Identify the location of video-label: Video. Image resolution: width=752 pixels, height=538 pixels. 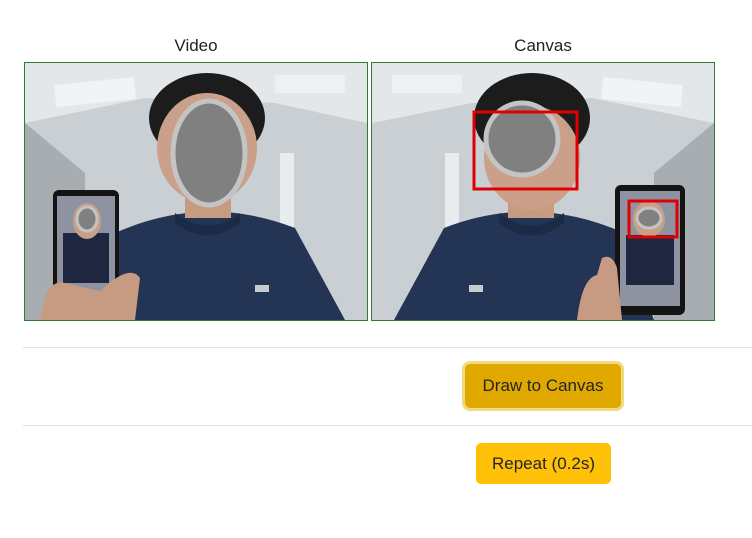
(196, 45).